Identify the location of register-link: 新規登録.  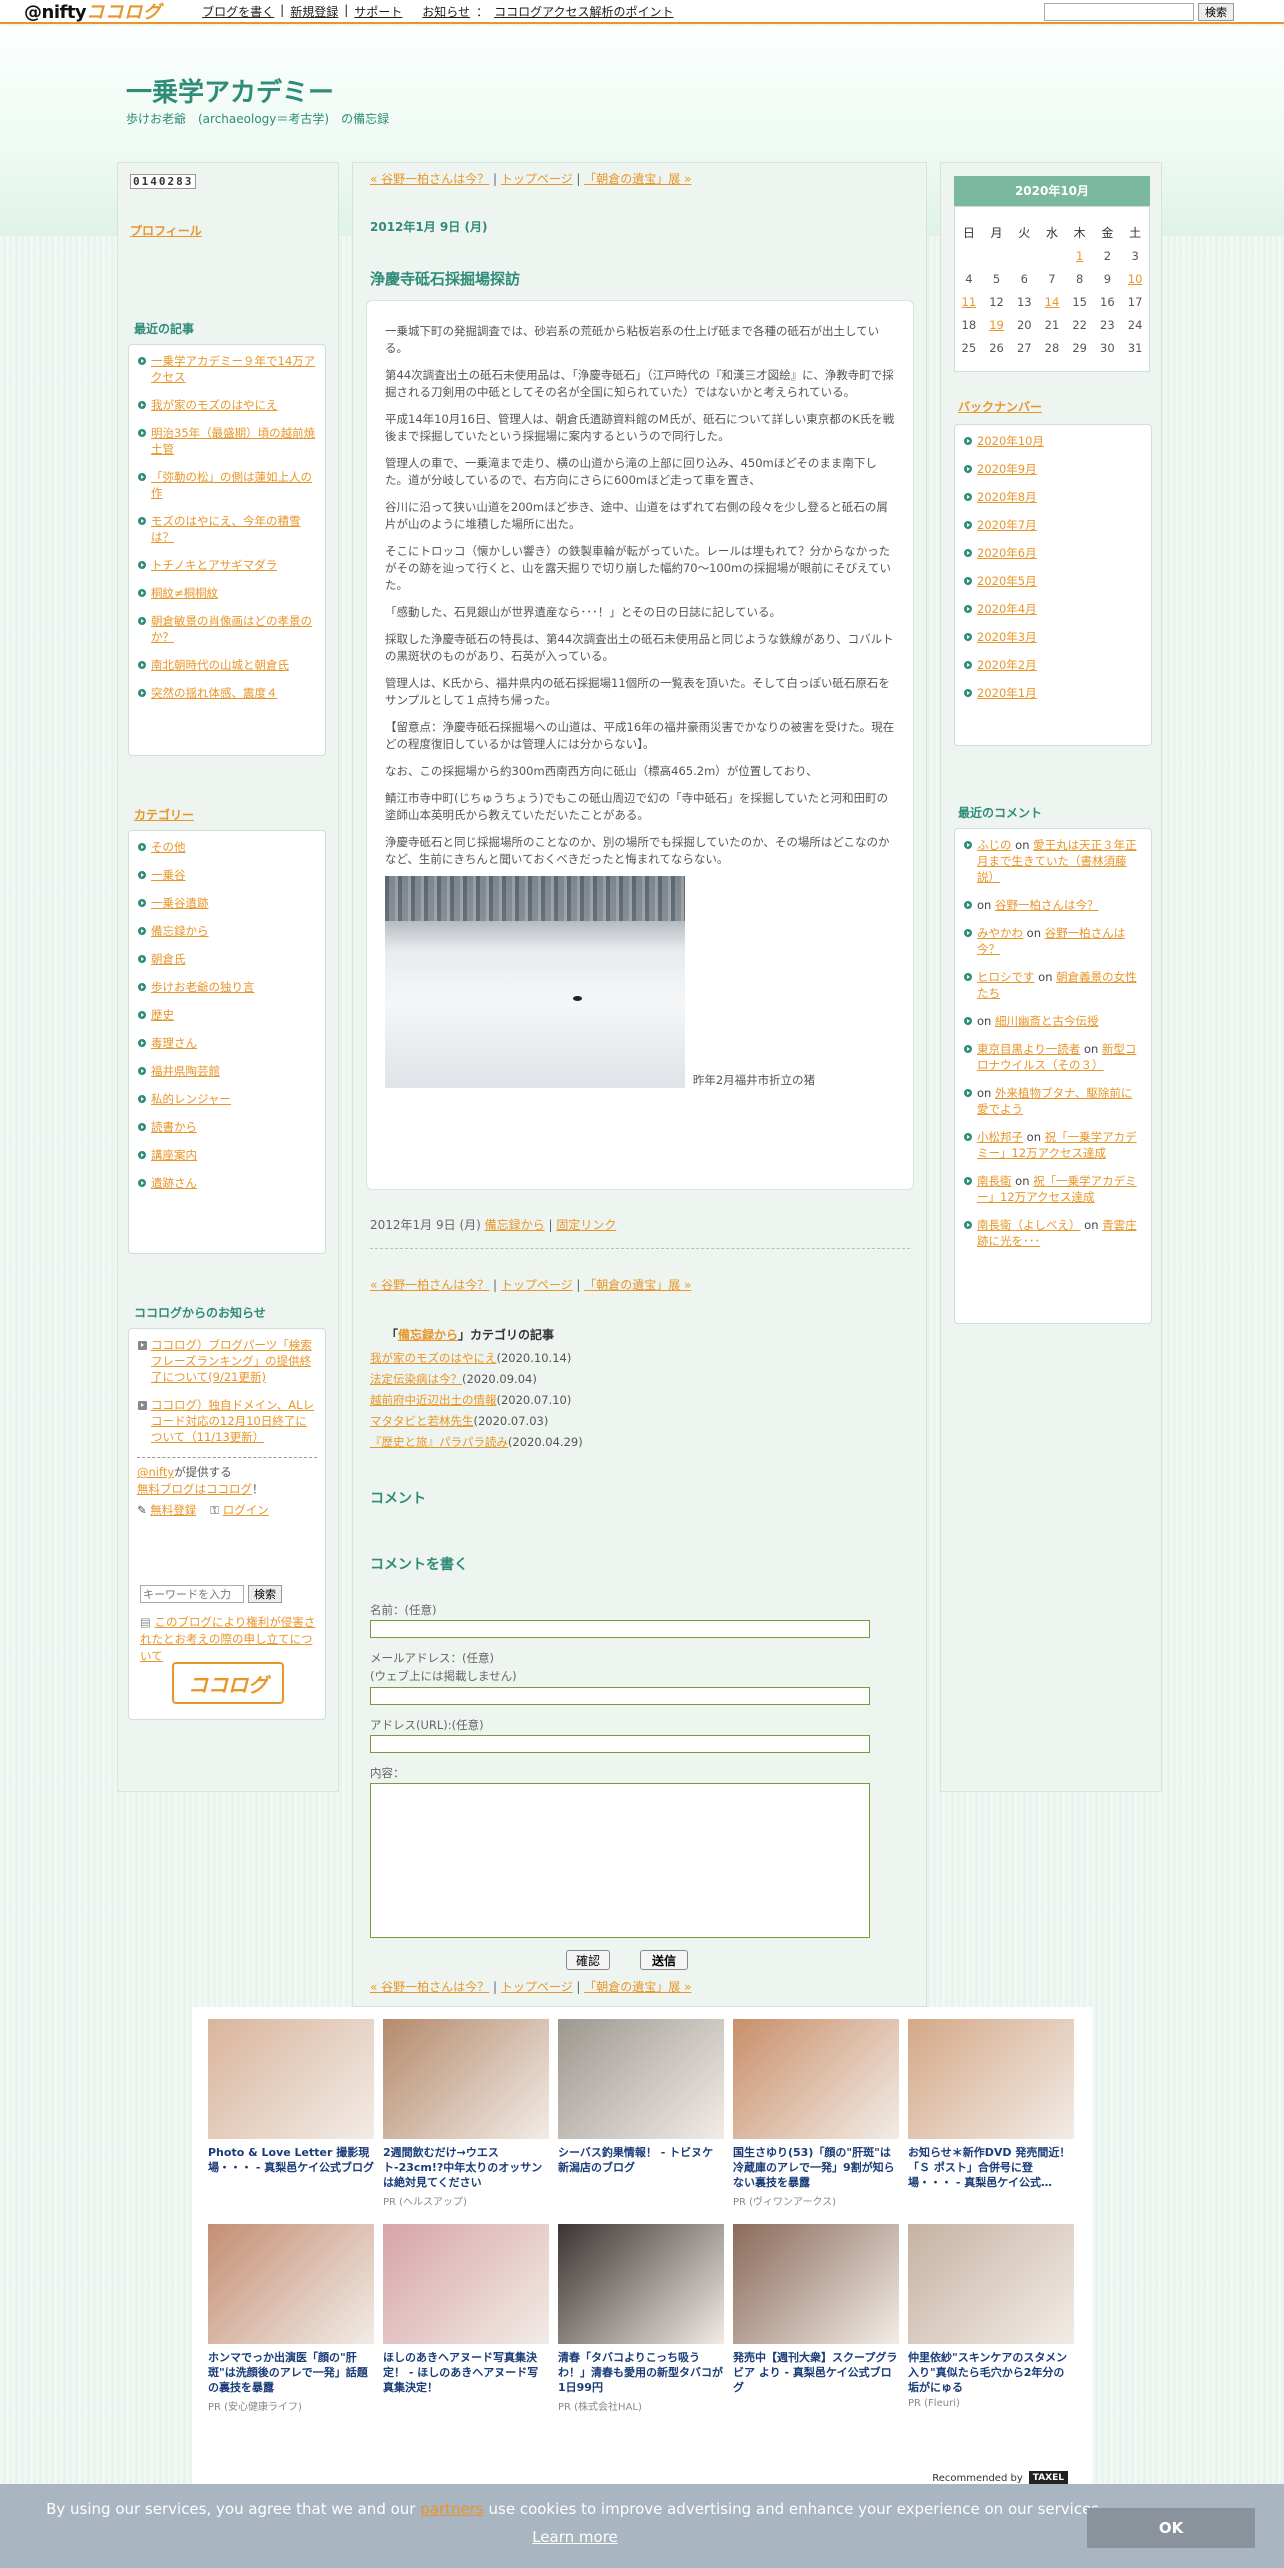
(314, 11).